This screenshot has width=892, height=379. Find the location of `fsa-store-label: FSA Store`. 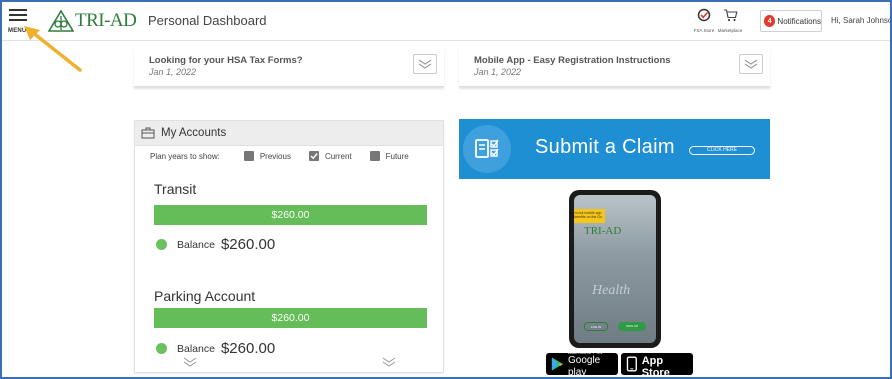

fsa-store-label: FSA Store is located at coordinates (704, 30).